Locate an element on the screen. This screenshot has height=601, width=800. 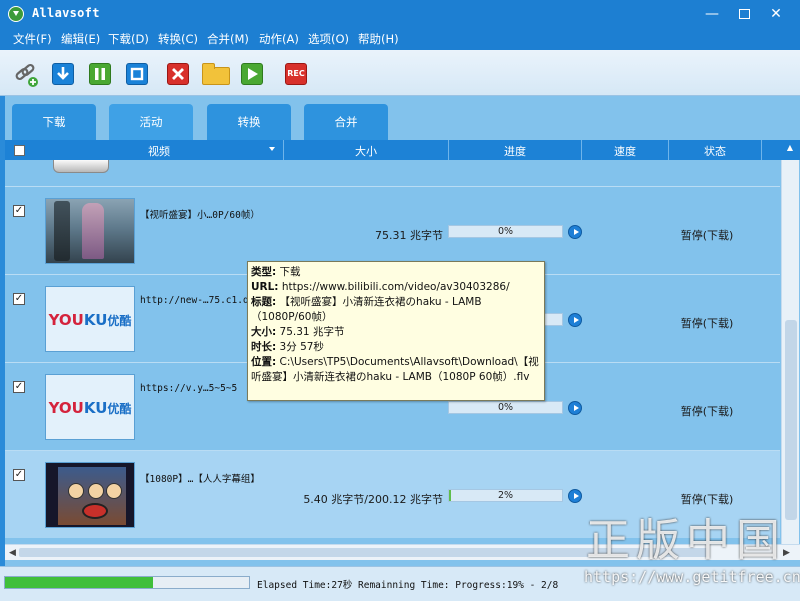
tooltip-size-label: 大小: is located at coordinates (264, 332).